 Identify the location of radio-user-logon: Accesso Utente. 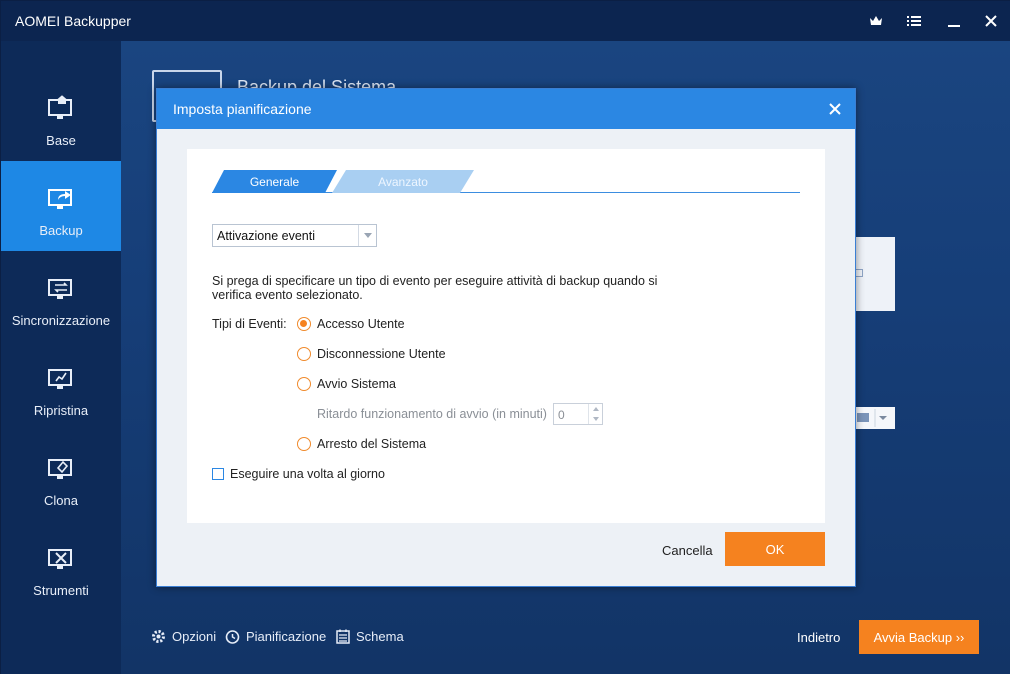
(351, 324).